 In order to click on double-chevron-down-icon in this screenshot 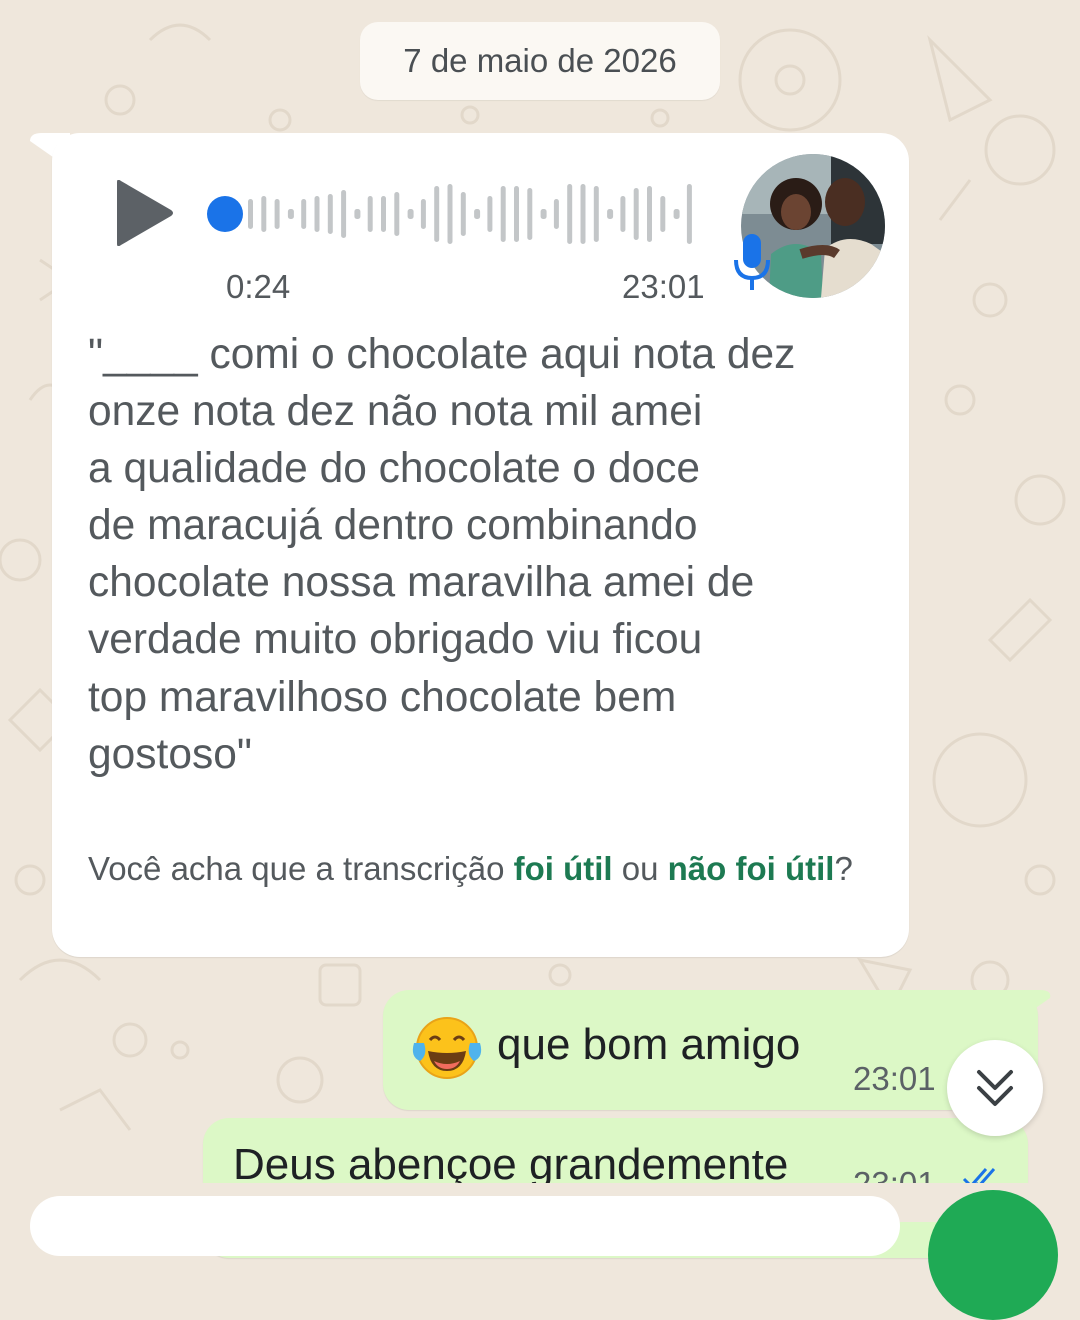, I will do `click(995, 1088)`.